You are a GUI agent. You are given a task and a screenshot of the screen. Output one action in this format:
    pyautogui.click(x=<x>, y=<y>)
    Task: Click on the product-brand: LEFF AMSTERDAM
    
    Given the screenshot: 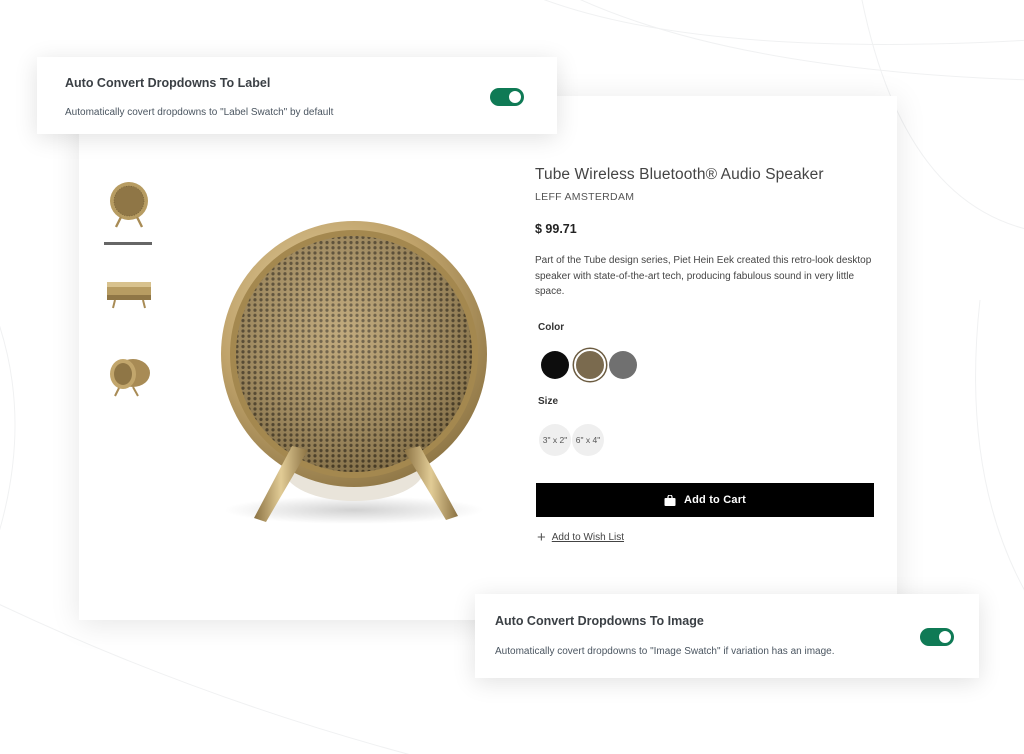 What is the action you would take?
    pyautogui.click(x=585, y=197)
    